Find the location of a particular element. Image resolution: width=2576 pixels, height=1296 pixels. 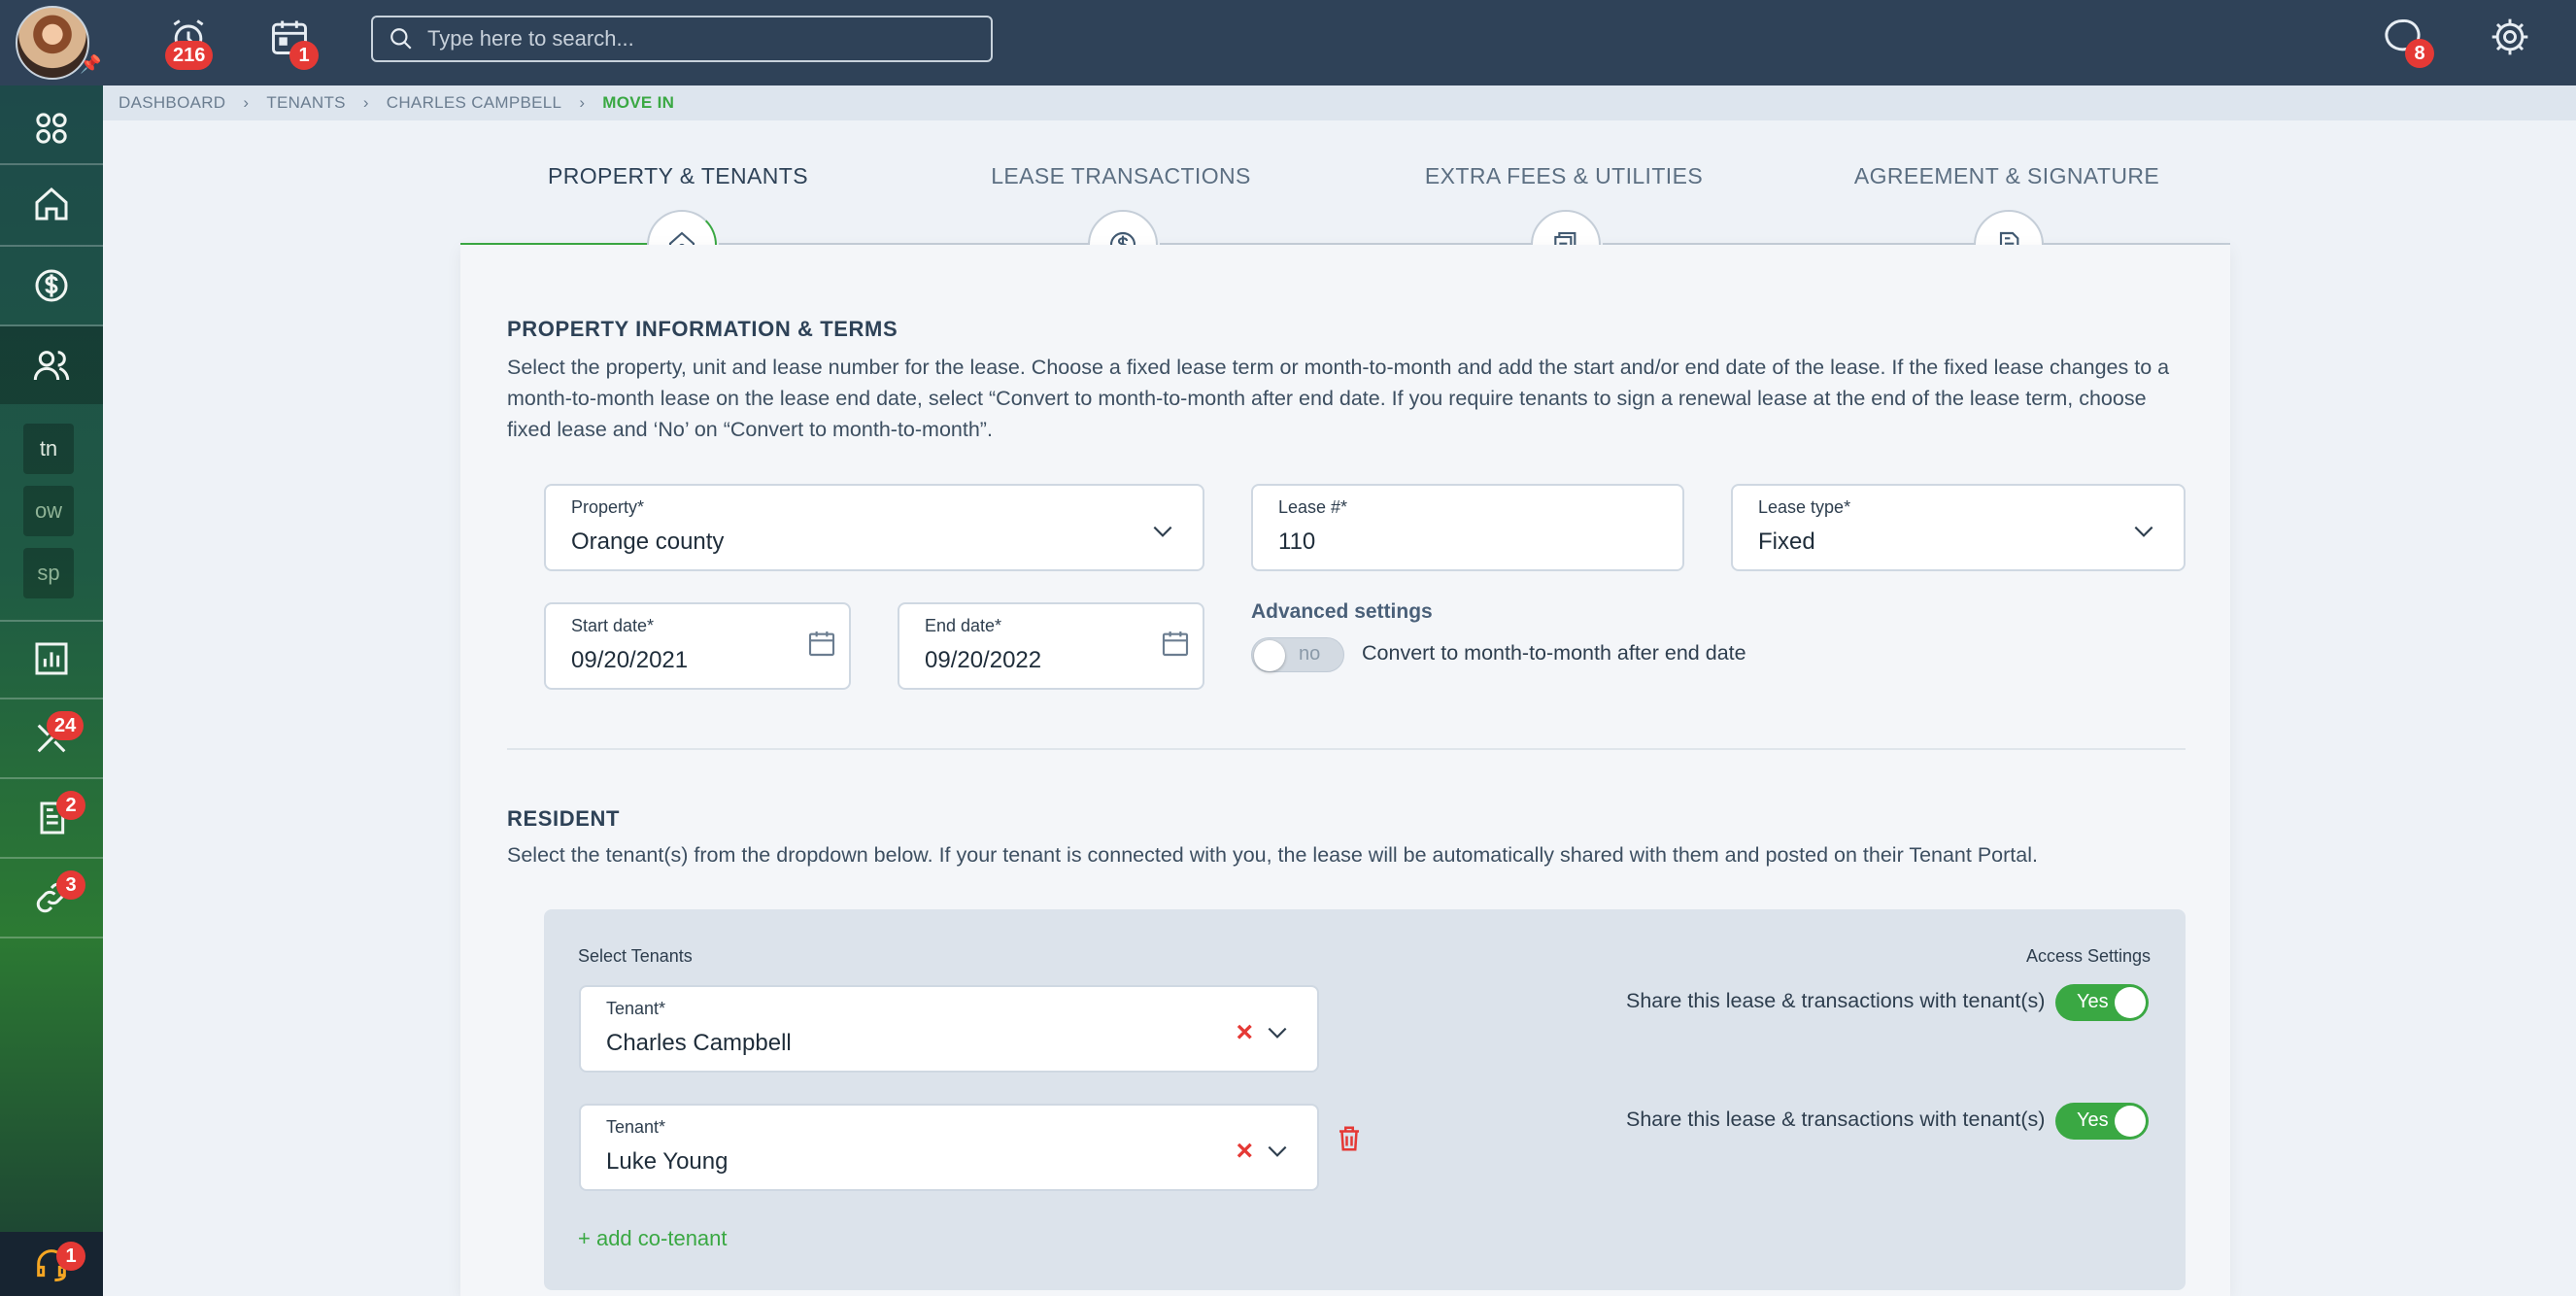

advanced-settings-title: Advanced settings is located at coordinates (1342, 611).